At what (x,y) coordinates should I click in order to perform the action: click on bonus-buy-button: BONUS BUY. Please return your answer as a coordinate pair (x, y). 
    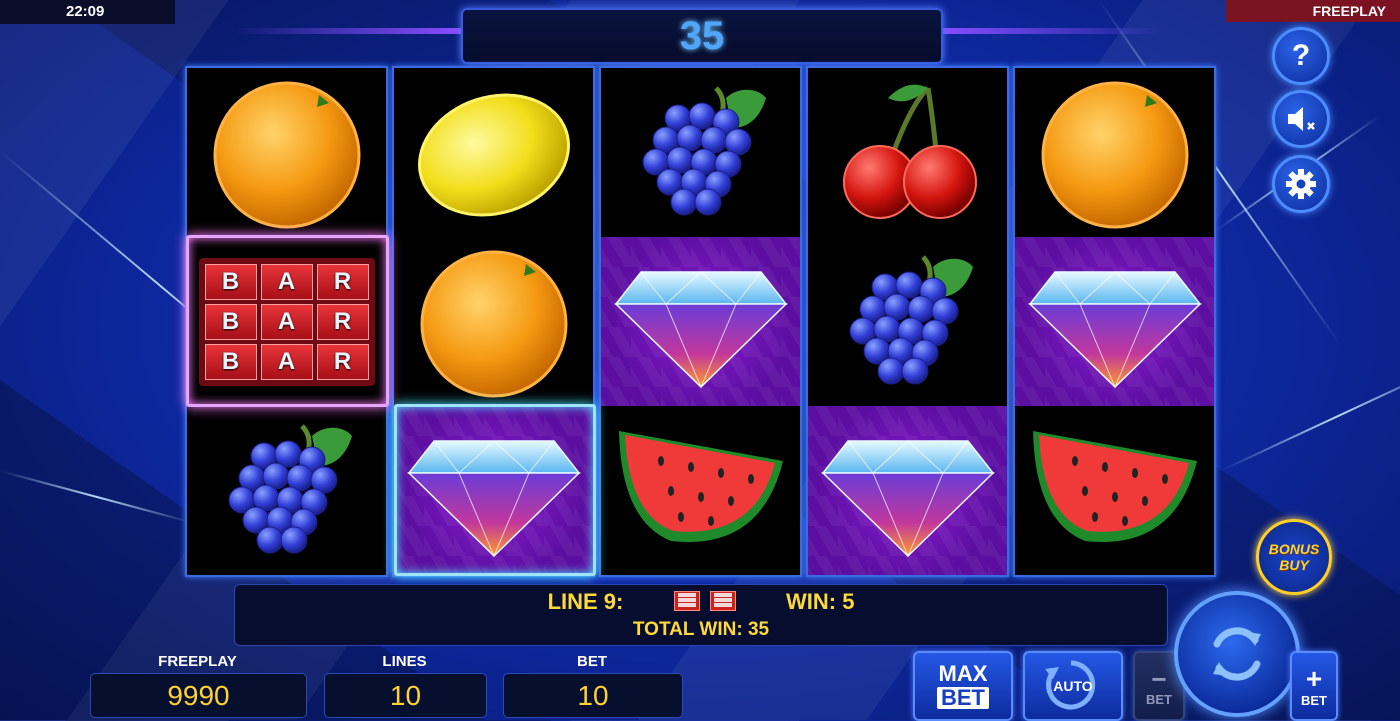
    Looking at the image, I should click on (1294, 557).